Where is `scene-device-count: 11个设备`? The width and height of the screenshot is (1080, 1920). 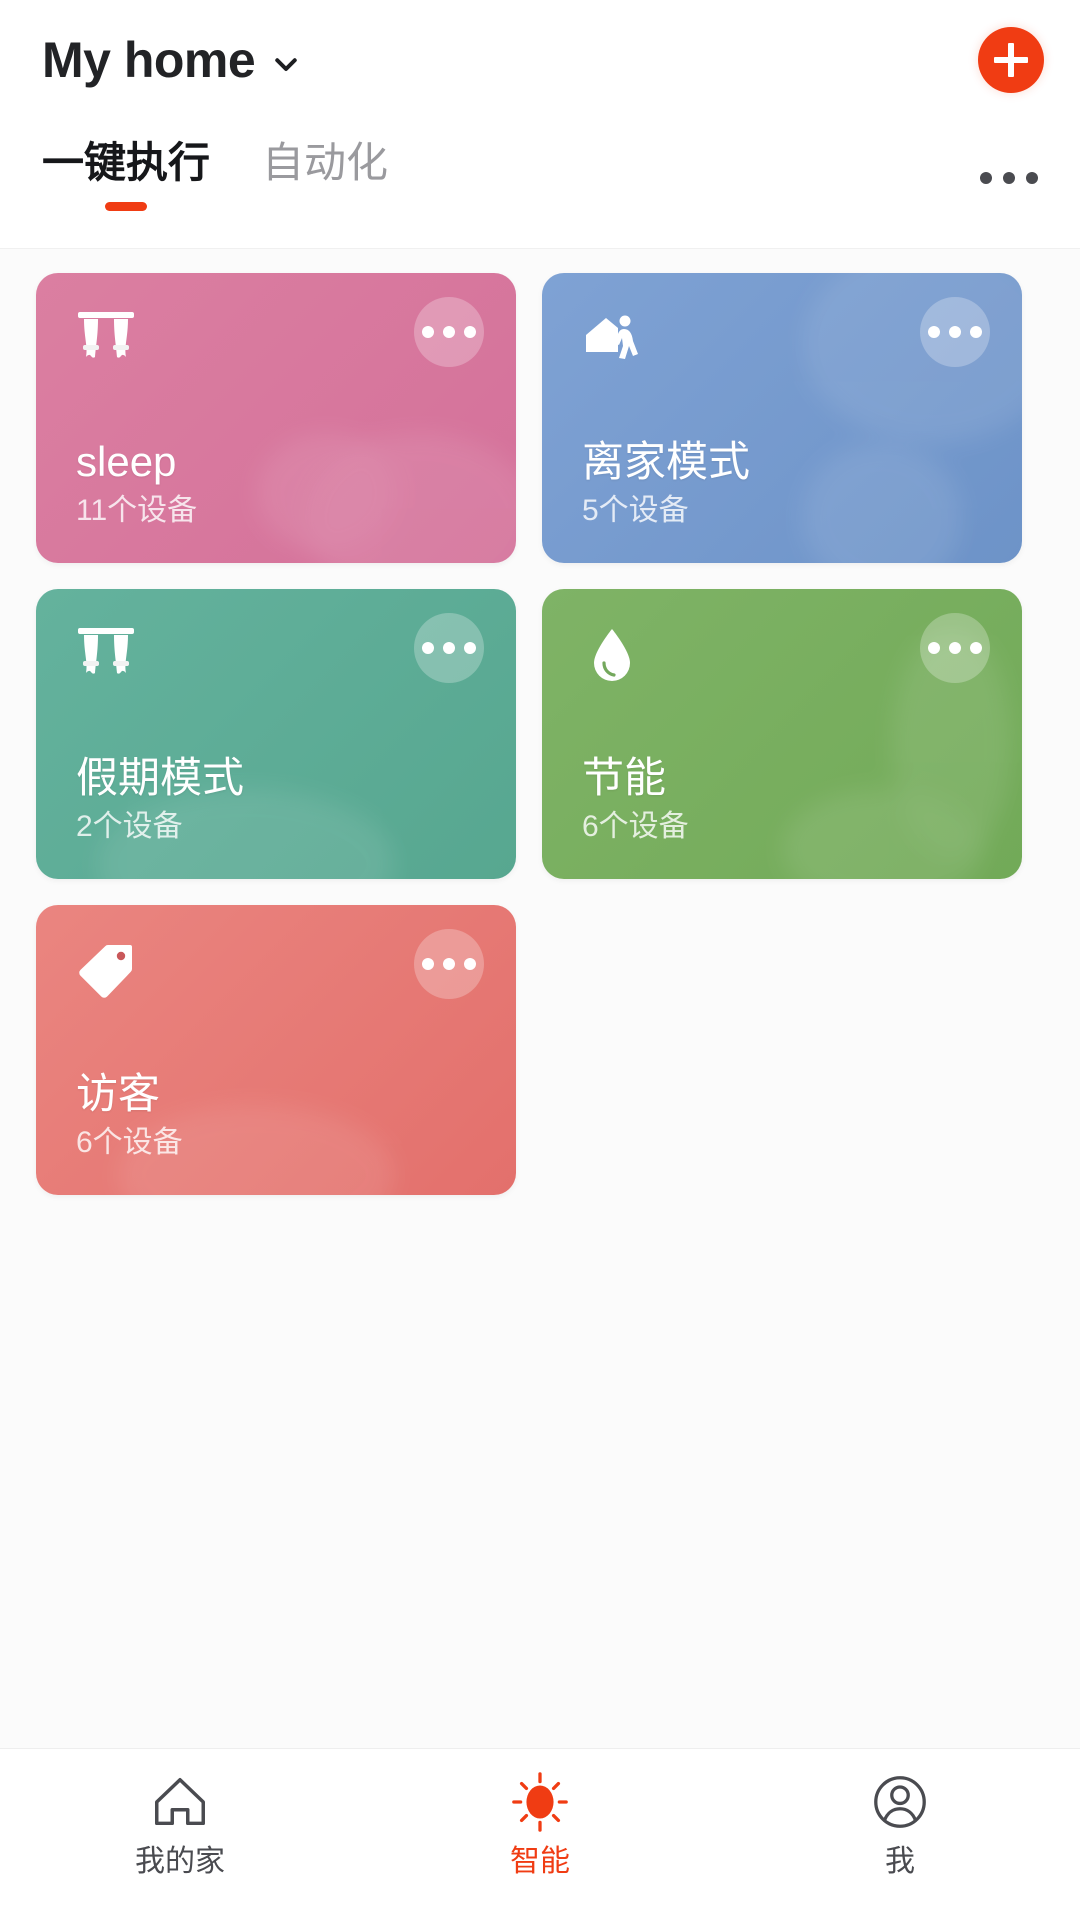
scene-device-count: 11个设备 is located at coordinates (137, 510).